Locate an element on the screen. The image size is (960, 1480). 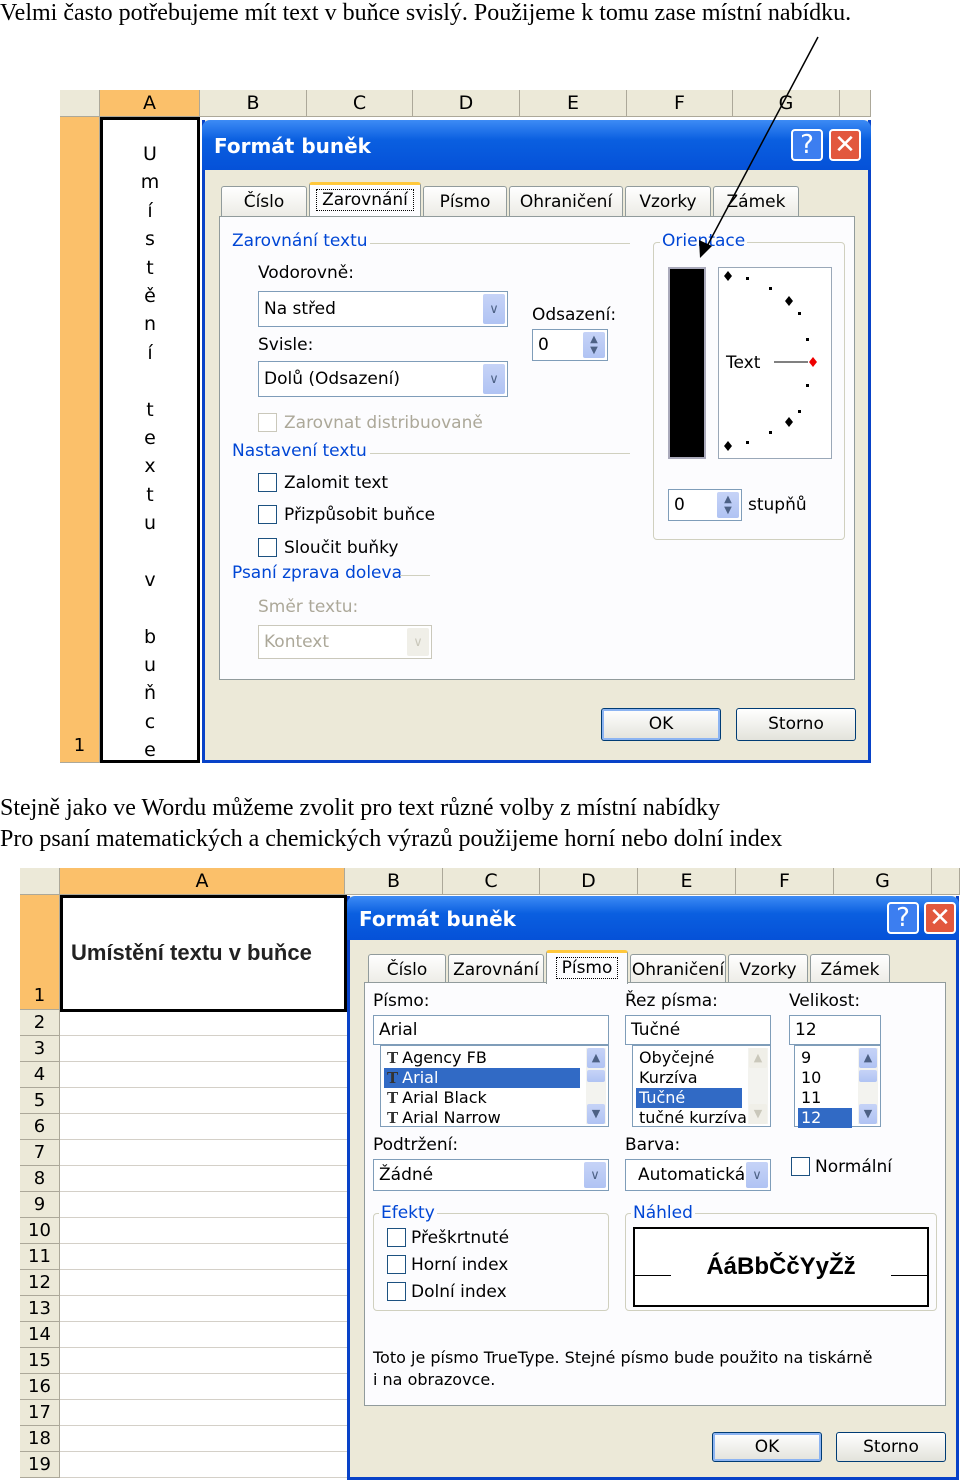
vertical-text-toggle is located at coordinates (687, 363).